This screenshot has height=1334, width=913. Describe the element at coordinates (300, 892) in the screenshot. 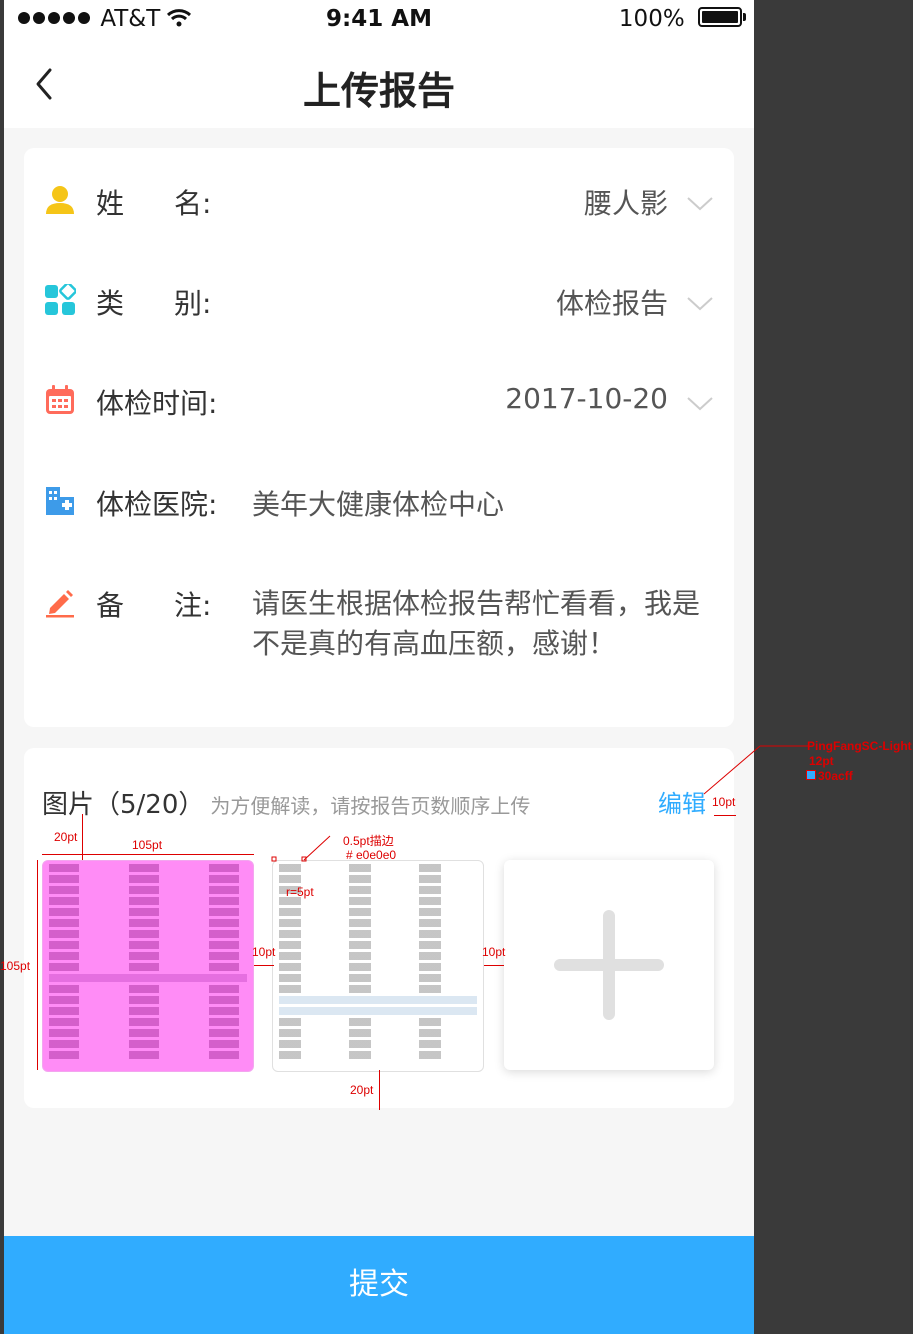

I see `radius-annotation: r=5pt` at that location.